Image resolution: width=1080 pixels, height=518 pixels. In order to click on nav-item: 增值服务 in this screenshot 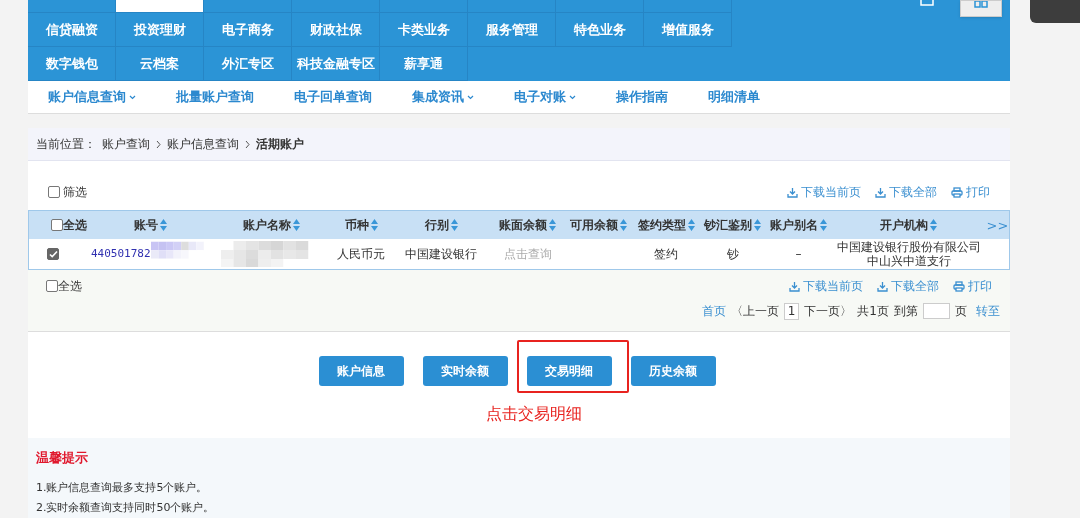, I will do `click(688, 30)`.